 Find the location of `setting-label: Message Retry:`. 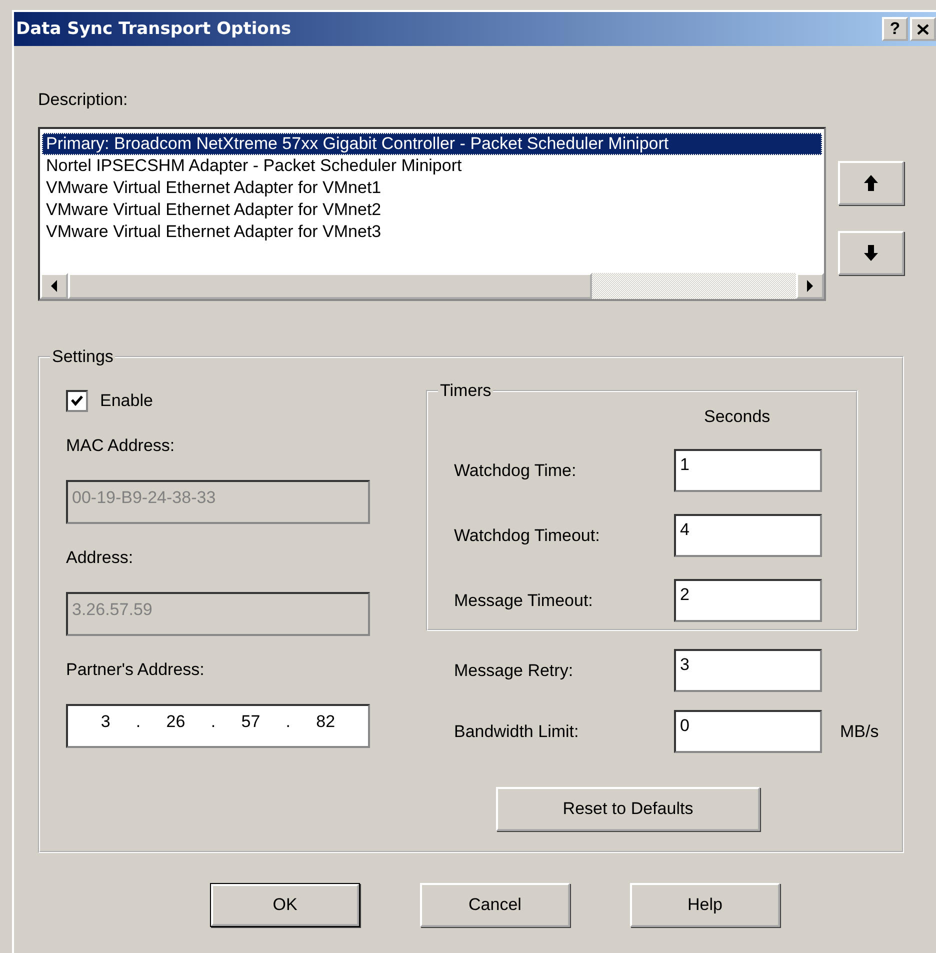

setting-label: Message Retry: is located at coordinates (514, 670).